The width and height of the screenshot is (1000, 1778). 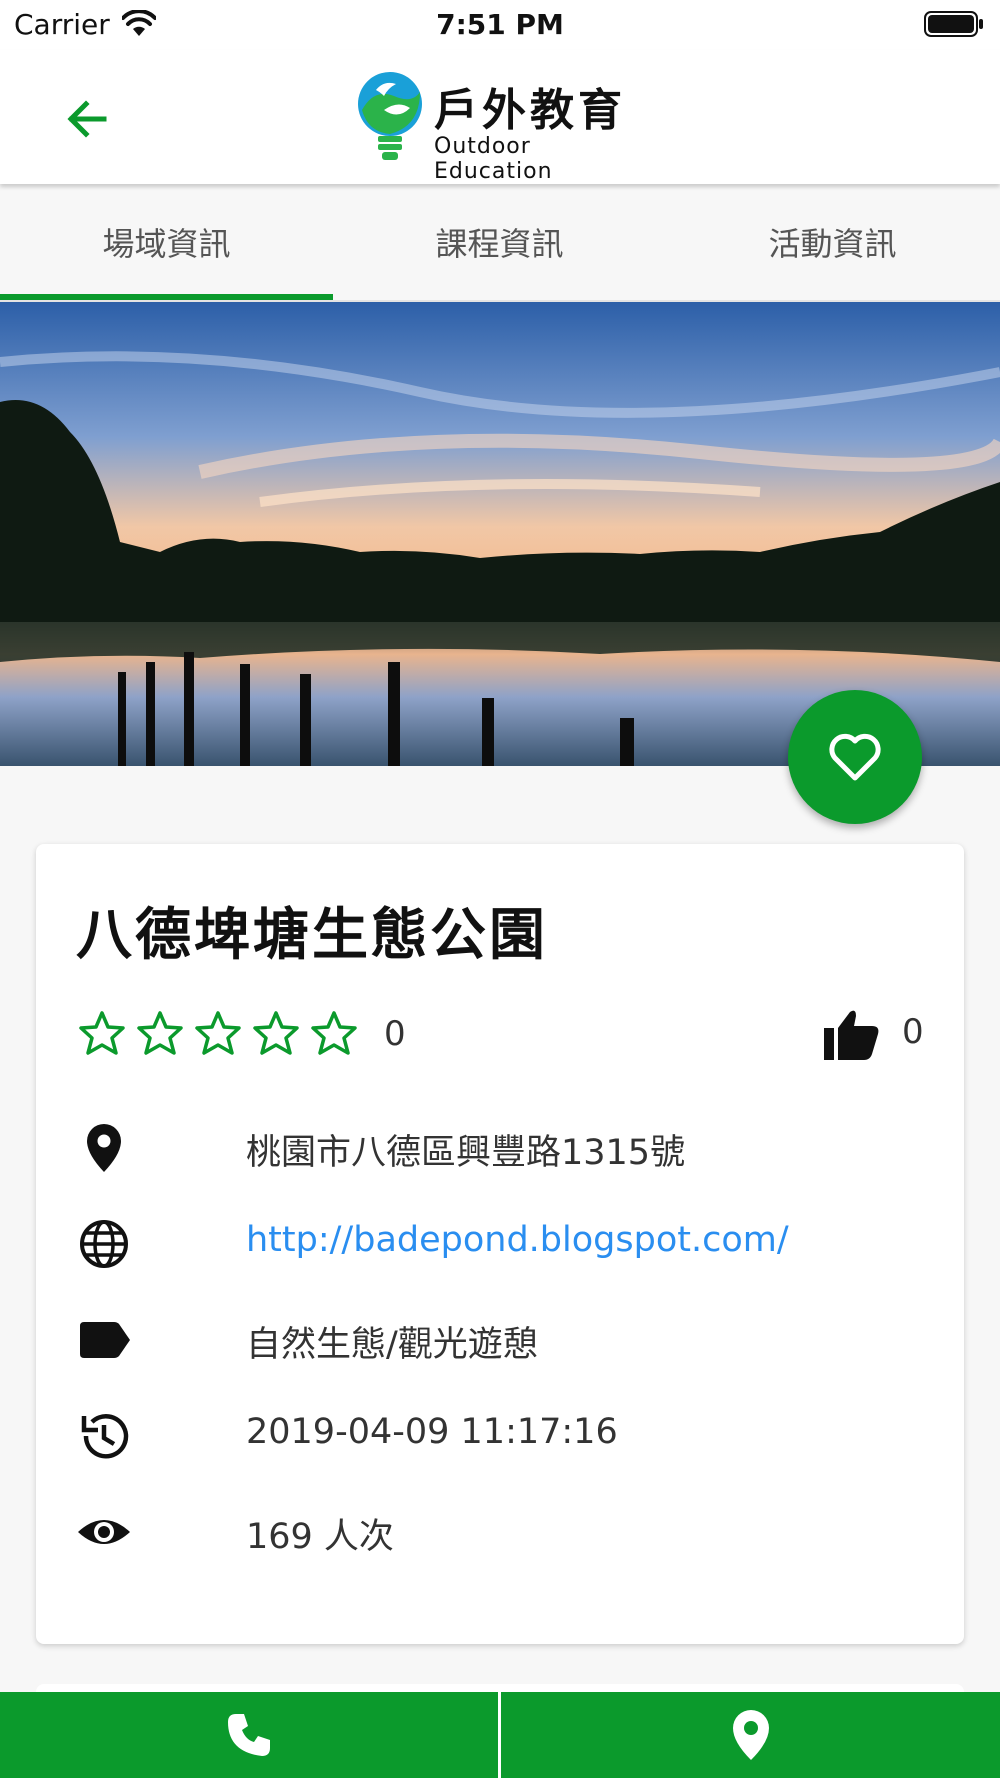 I want to click on map-pin-icon, so click(x=104, y=1148).